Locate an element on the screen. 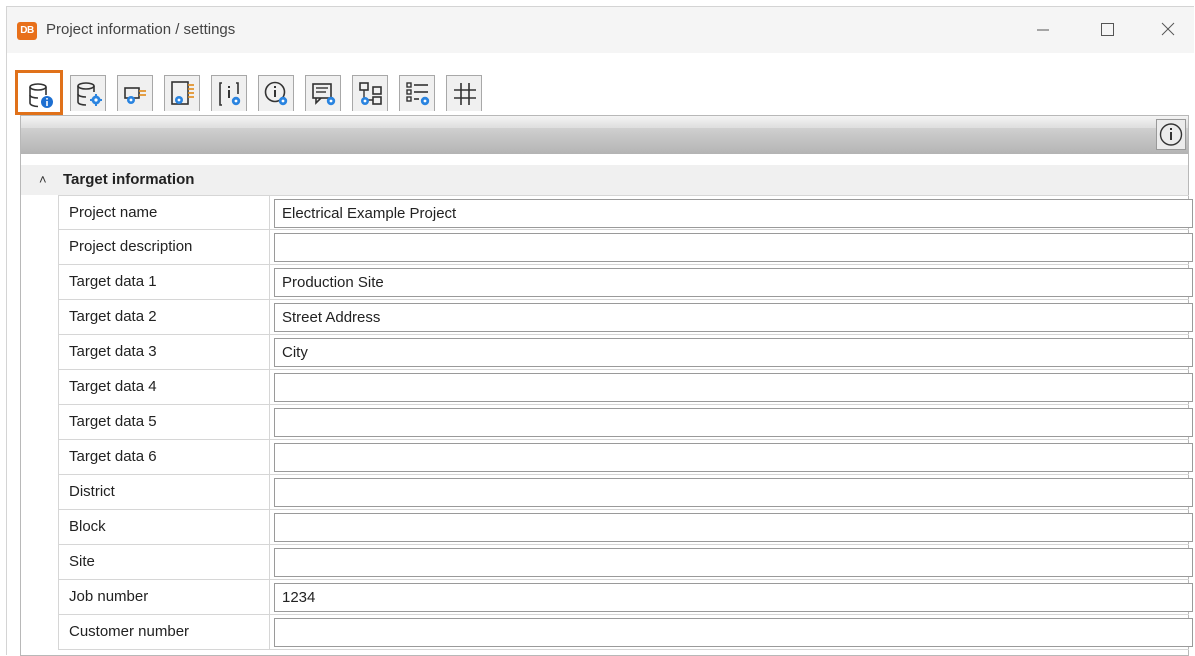 The image size is (1195, 656). connector-settings-icon is located at coordinates (135, 95).